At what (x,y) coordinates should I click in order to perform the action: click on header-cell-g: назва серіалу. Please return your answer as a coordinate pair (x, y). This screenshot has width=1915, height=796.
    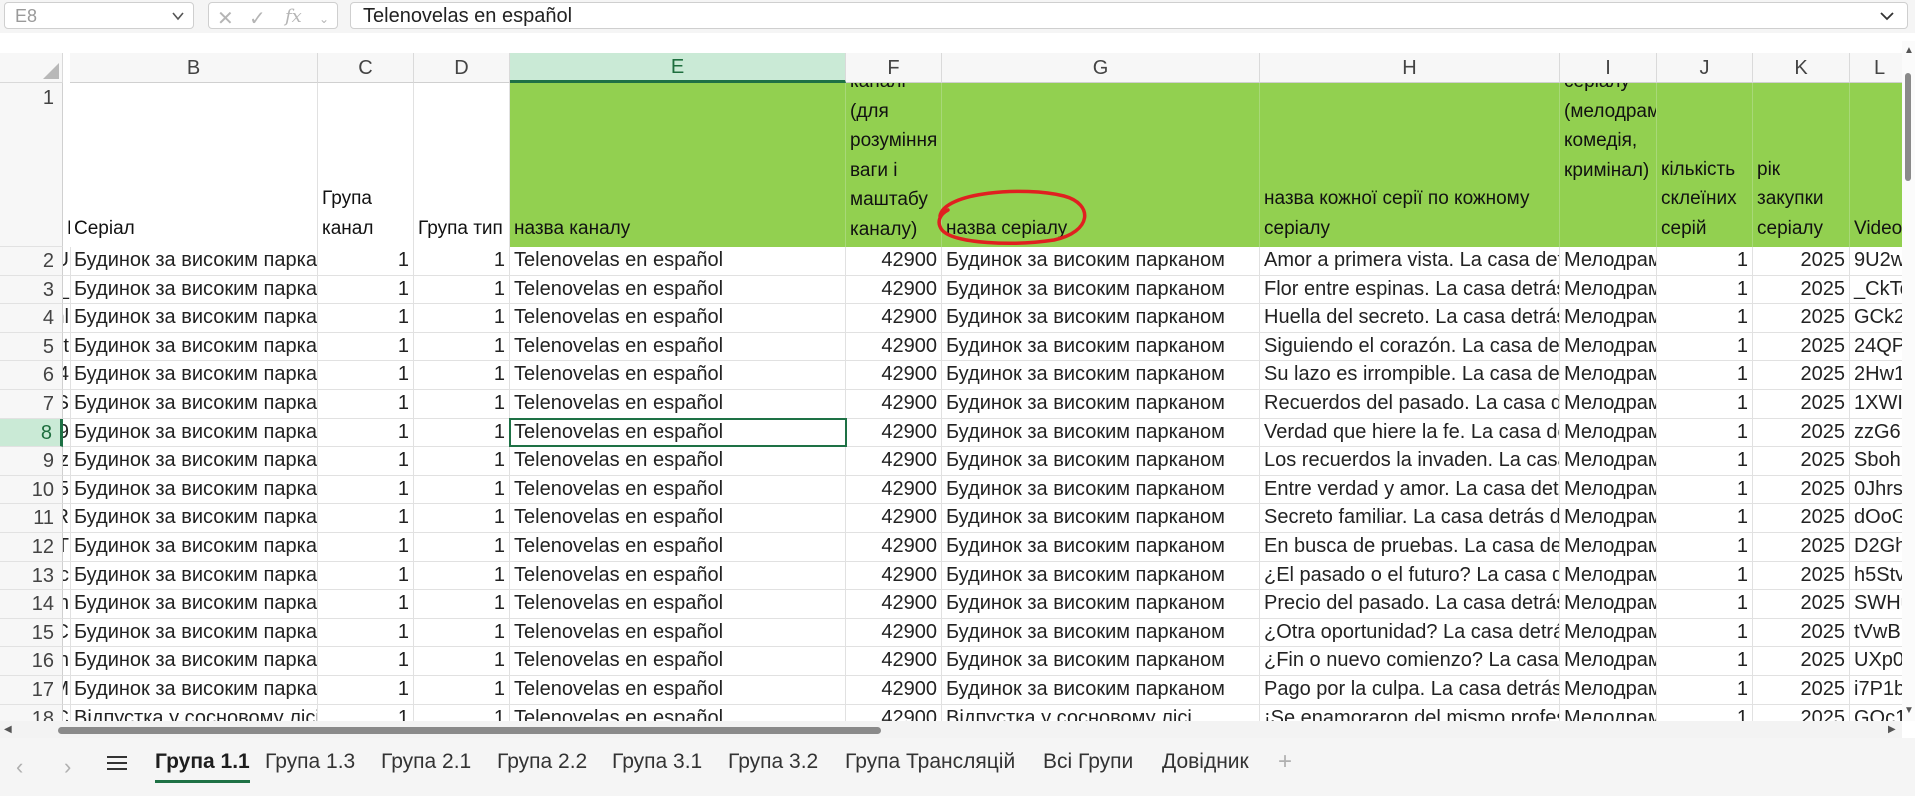
    Looking at the image, I should click on (1101, 165).